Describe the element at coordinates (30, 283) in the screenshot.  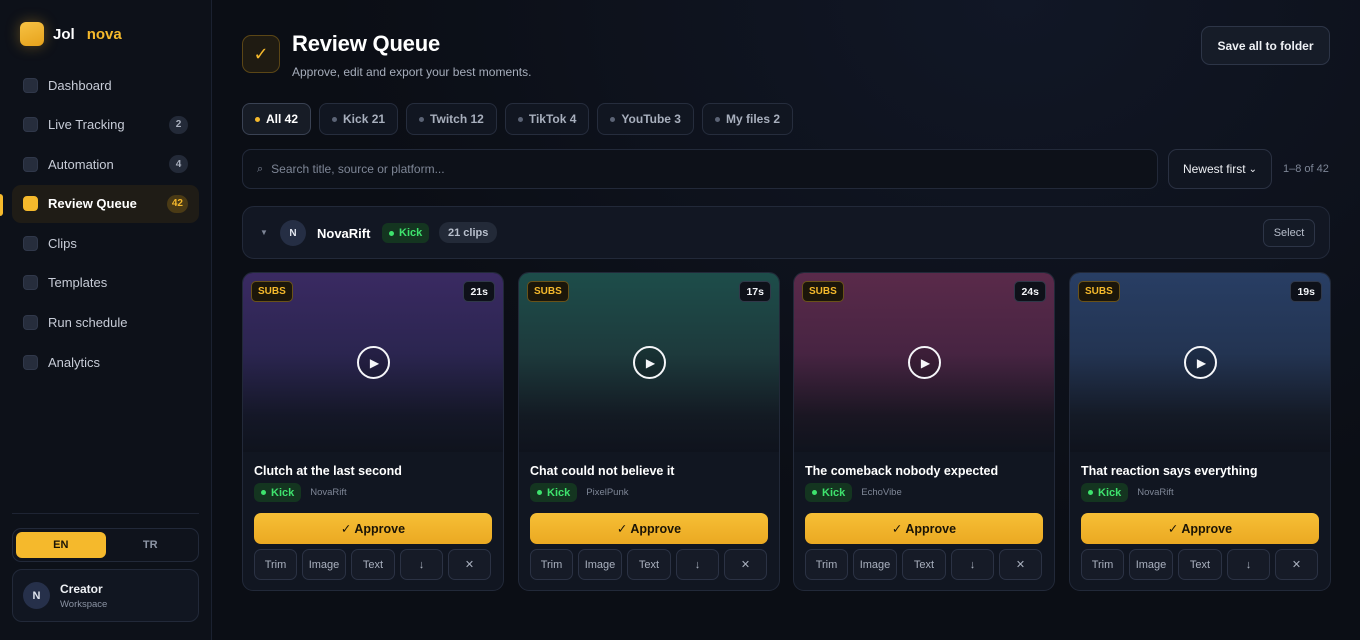
I see `templates-icon` at that location.